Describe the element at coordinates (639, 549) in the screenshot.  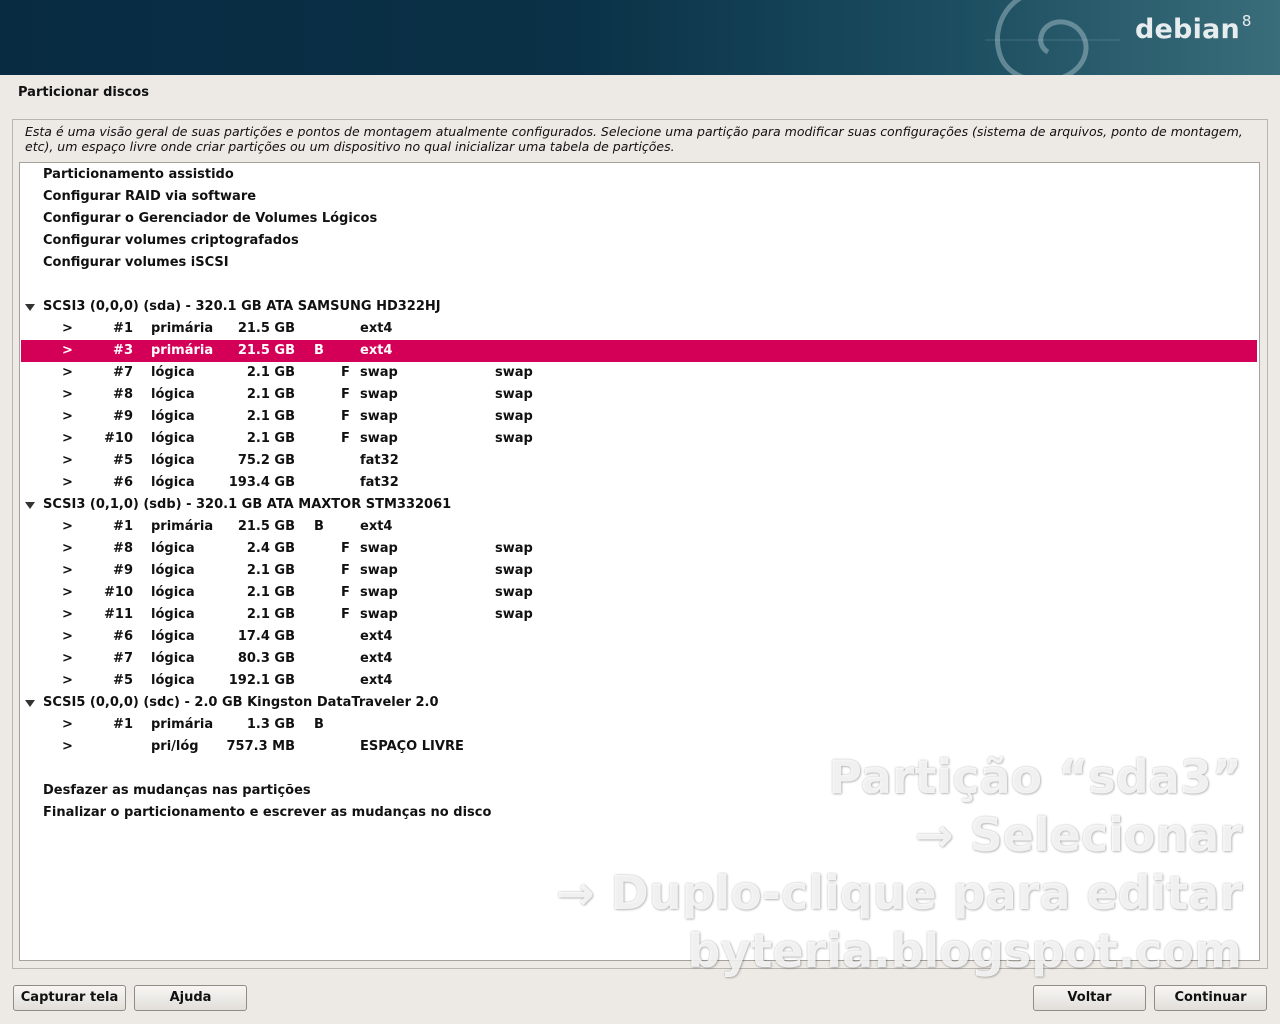
I see `partition-row: > #8 lógica 2.4 GB Fswap swap` at that location.